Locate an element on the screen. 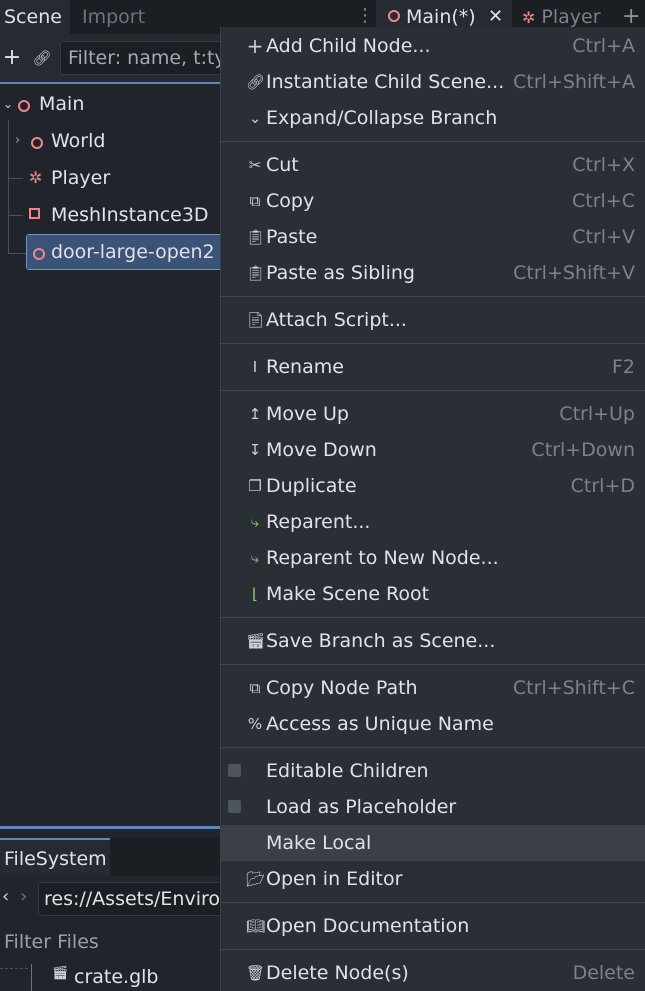 Image resolution: width=645 pixels, height=991 pixels. tree-item-label: MeshInstance3D is located at coordinates (130, 215).